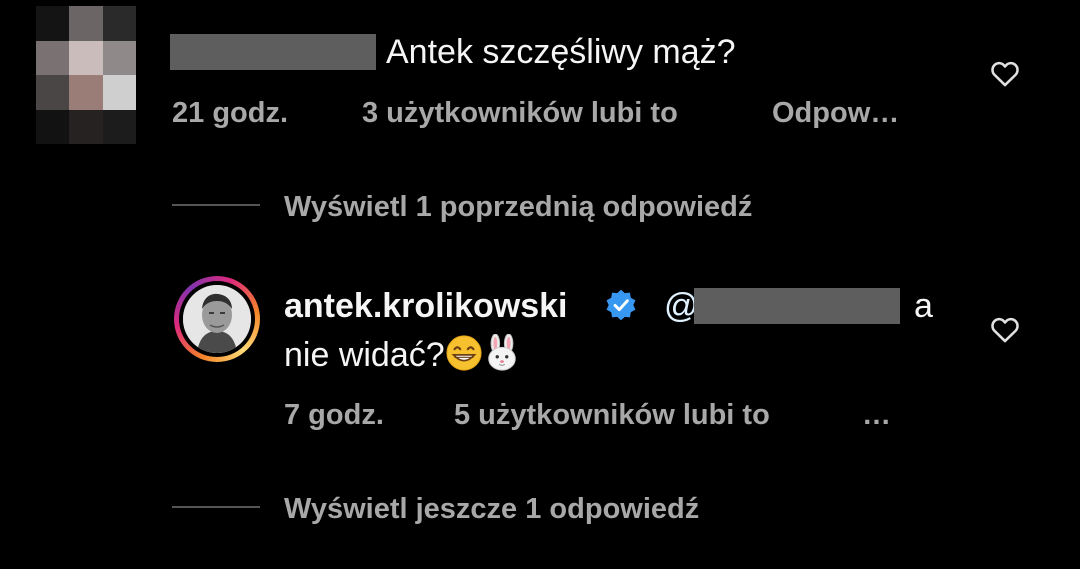  What do you see at coordinates (491, 509) in the screenshot?
I see `view-more-replies-link: Wyświetl jeszcze 1 odpowiedź` at bounding box center [491, 509].